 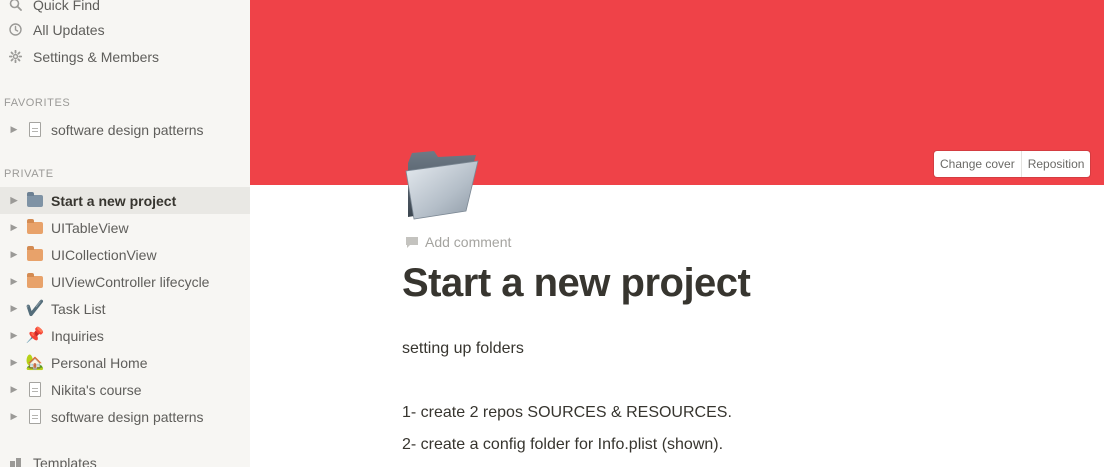 What do you see at coordinates (90, 227) in the screenshot?
I see `sidebar-item-label: UITableView` at bounding box center [90, 227].